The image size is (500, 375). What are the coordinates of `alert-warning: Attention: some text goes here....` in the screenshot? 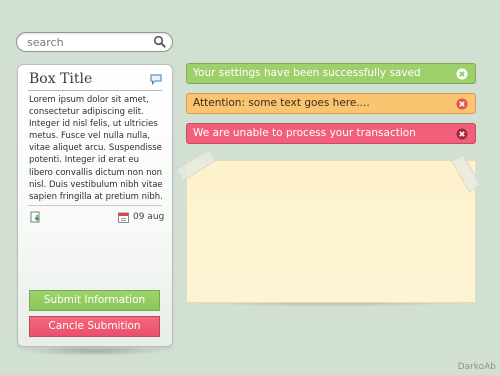 It's located at (331, 103).